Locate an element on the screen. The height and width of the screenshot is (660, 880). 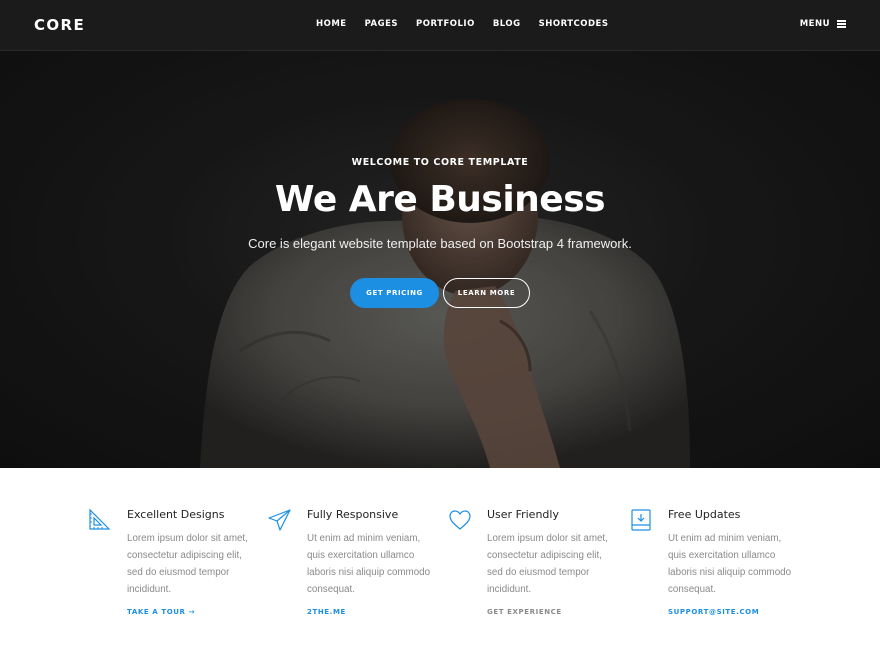
support-email-link: SUPPORT@SITE.COM is located at coordinates (713, 612).